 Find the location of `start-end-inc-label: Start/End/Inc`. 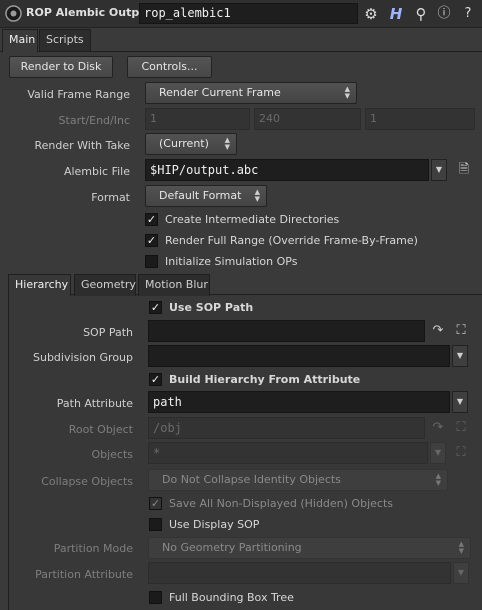

start-end-inc-label: Start/End/Inc is located at coordinates (94, 120).